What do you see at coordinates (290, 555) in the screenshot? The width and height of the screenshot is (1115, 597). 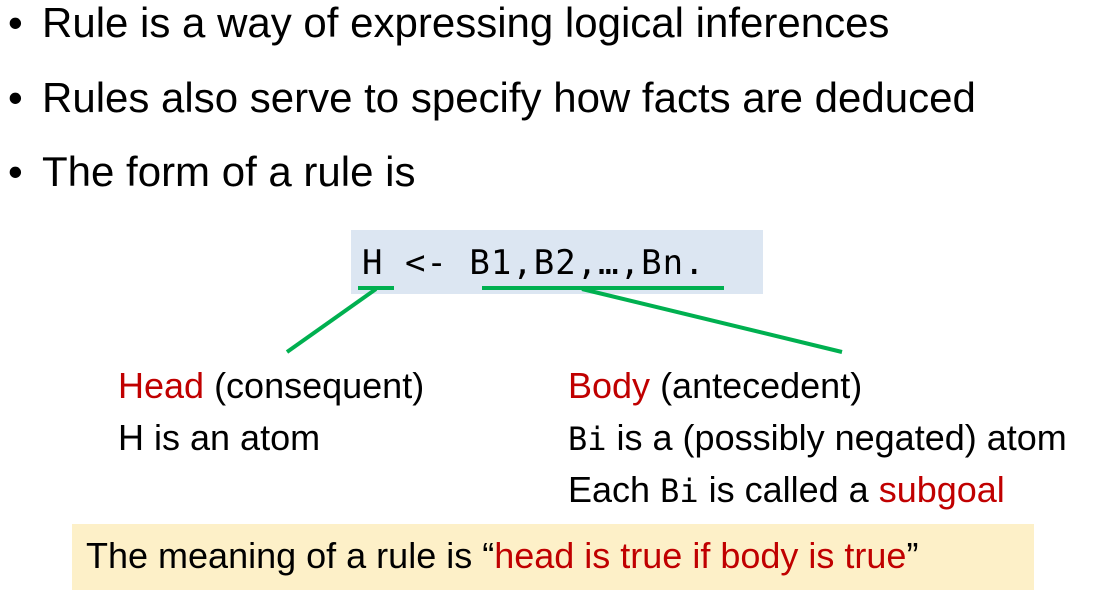 I see `meaning-pre: The meaning of a rule is “` at bounding box center [290, 555].